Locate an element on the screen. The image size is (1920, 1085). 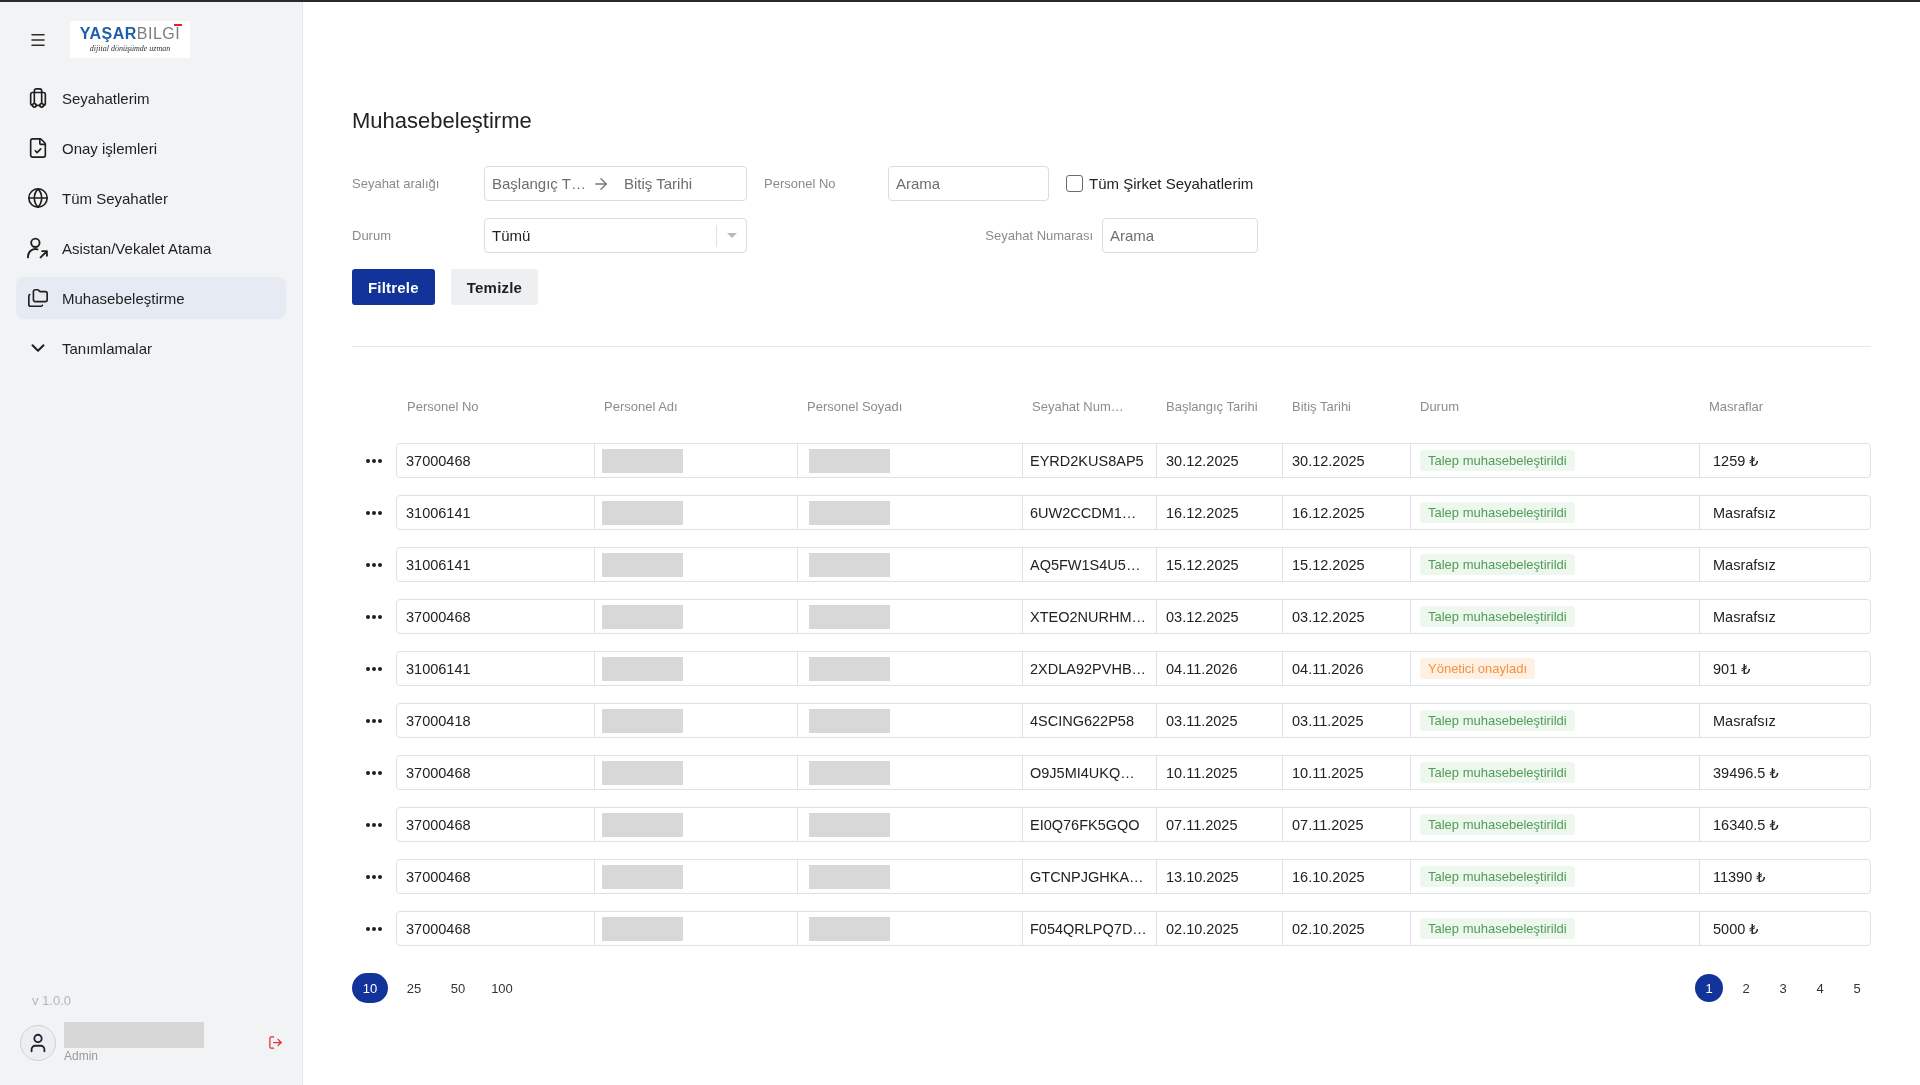
nav-item: Tüm Seyahatler is located at coordinates (151, 198).